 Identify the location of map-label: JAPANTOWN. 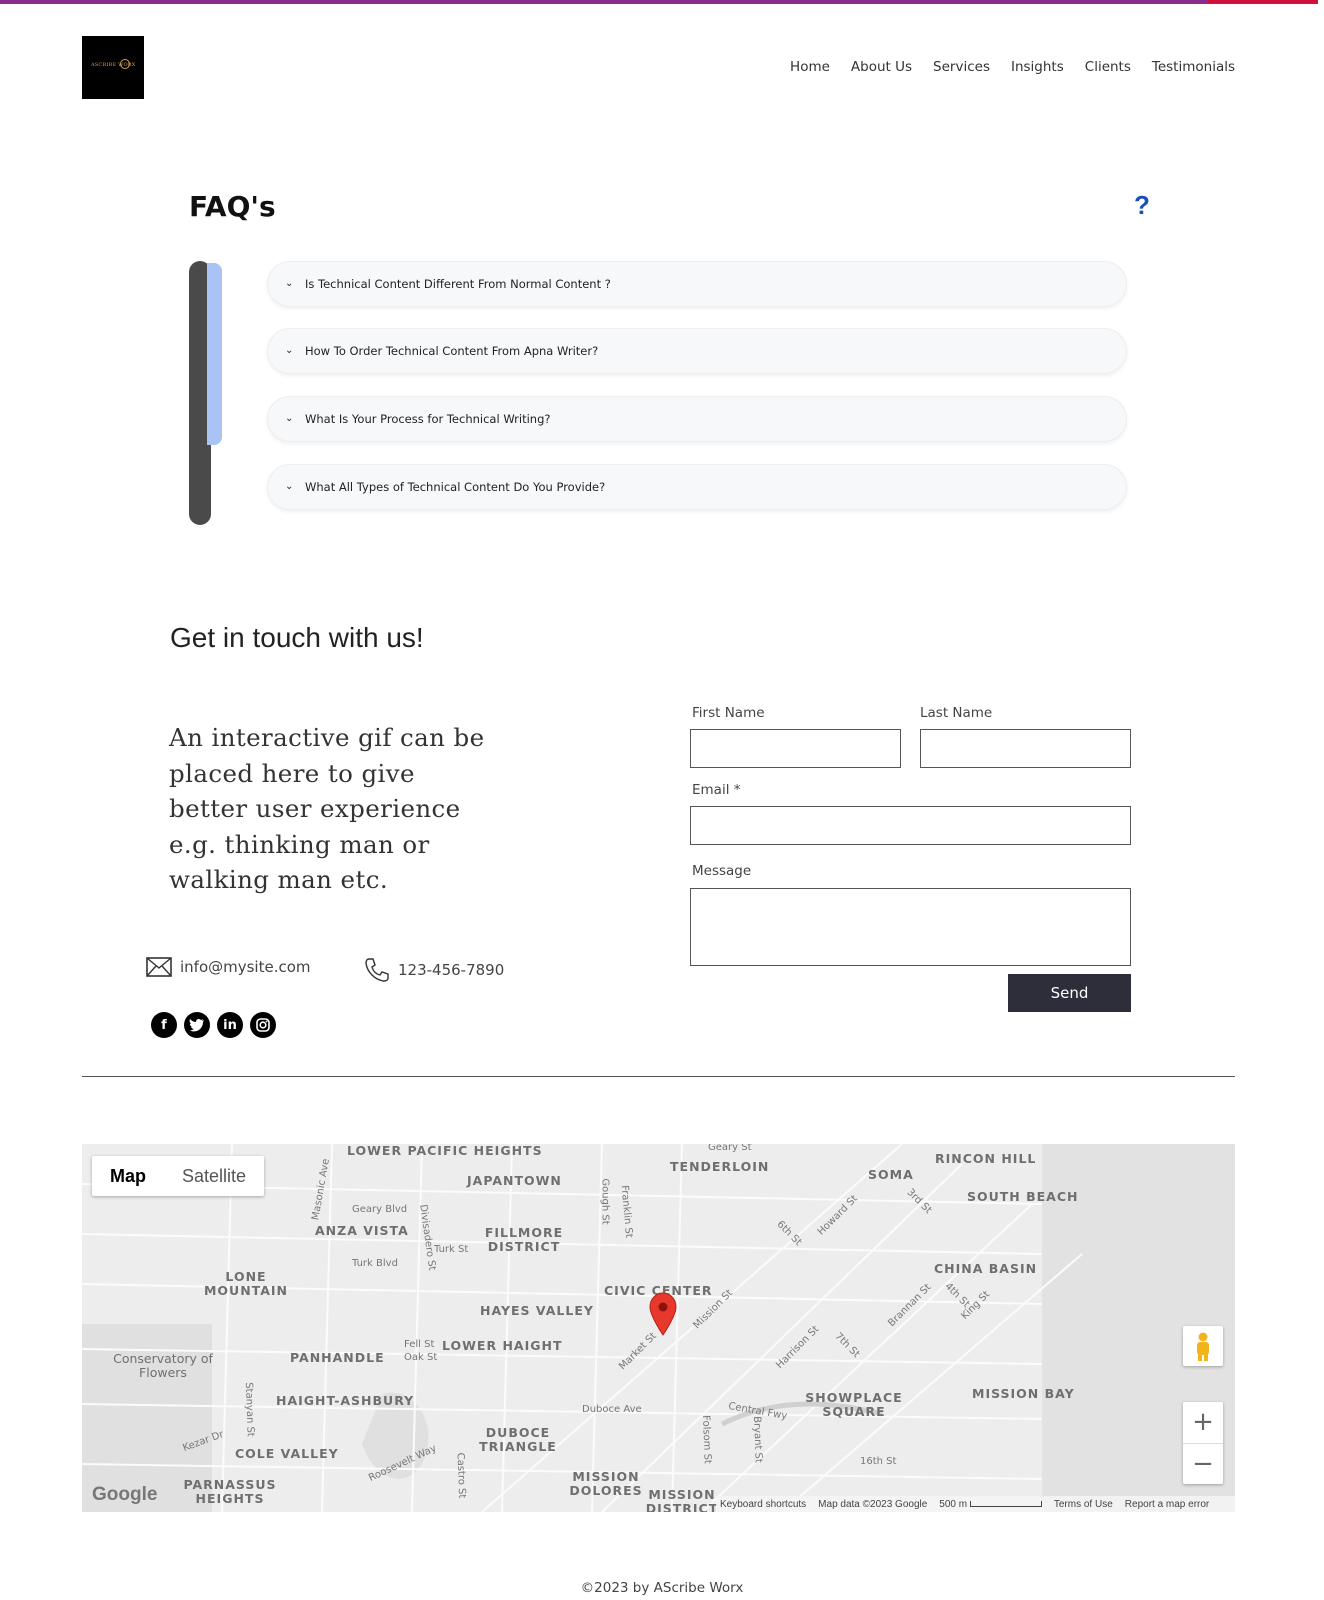
(514, 1180).